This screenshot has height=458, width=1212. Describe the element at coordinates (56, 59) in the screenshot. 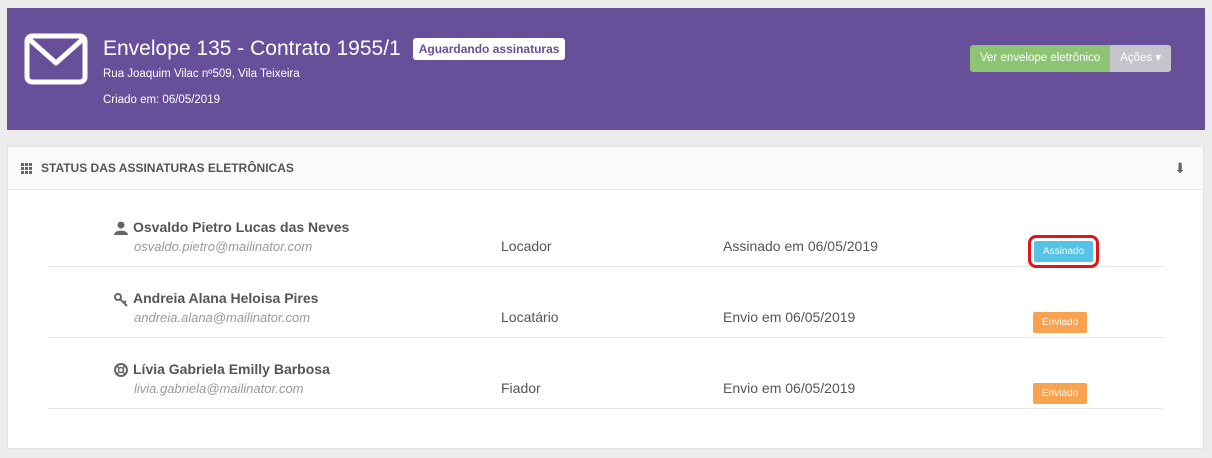

I see `envelope-icon` at that location.